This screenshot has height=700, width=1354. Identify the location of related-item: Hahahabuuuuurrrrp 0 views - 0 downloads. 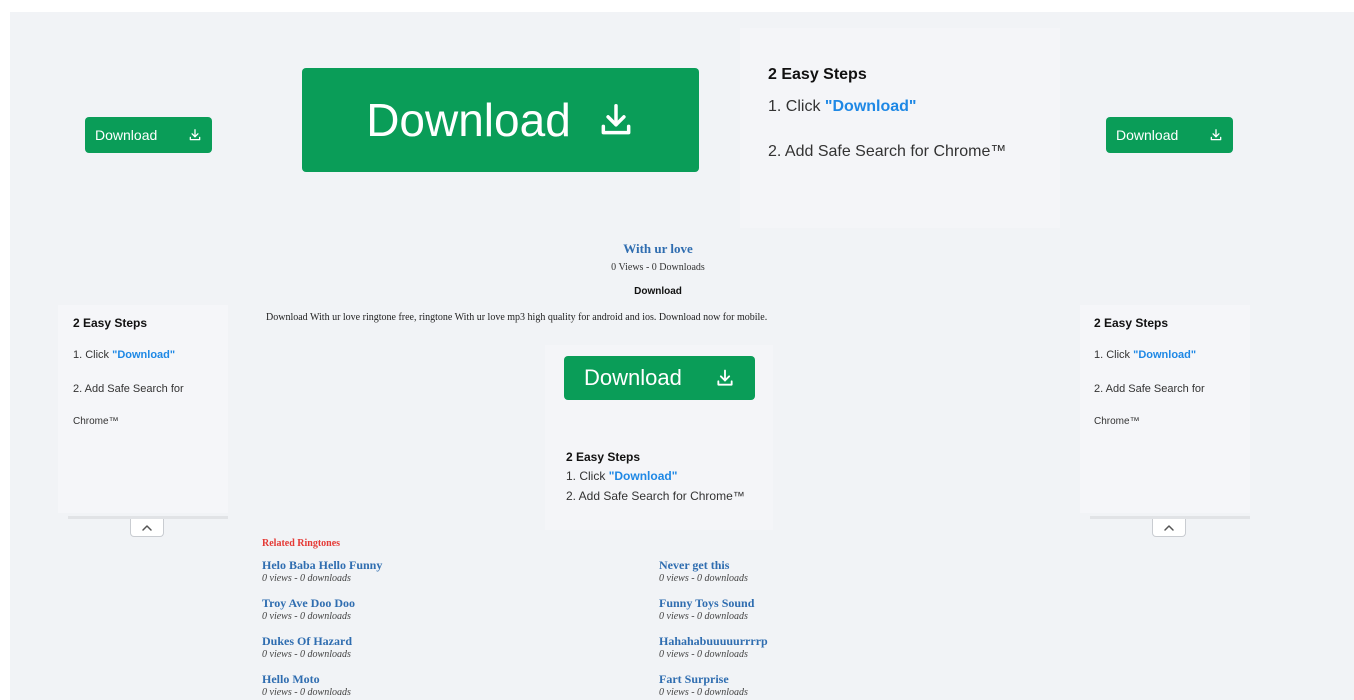
(713, 647).